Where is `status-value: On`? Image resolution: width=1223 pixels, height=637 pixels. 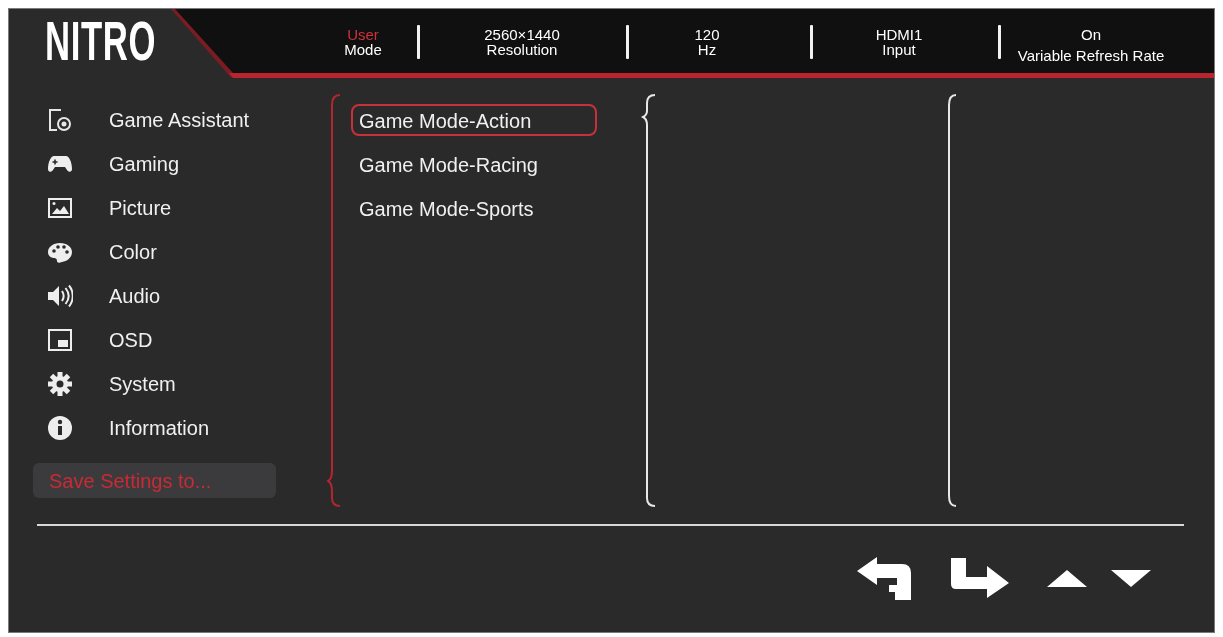
status-value: On is located at coordinates (1091, 34).